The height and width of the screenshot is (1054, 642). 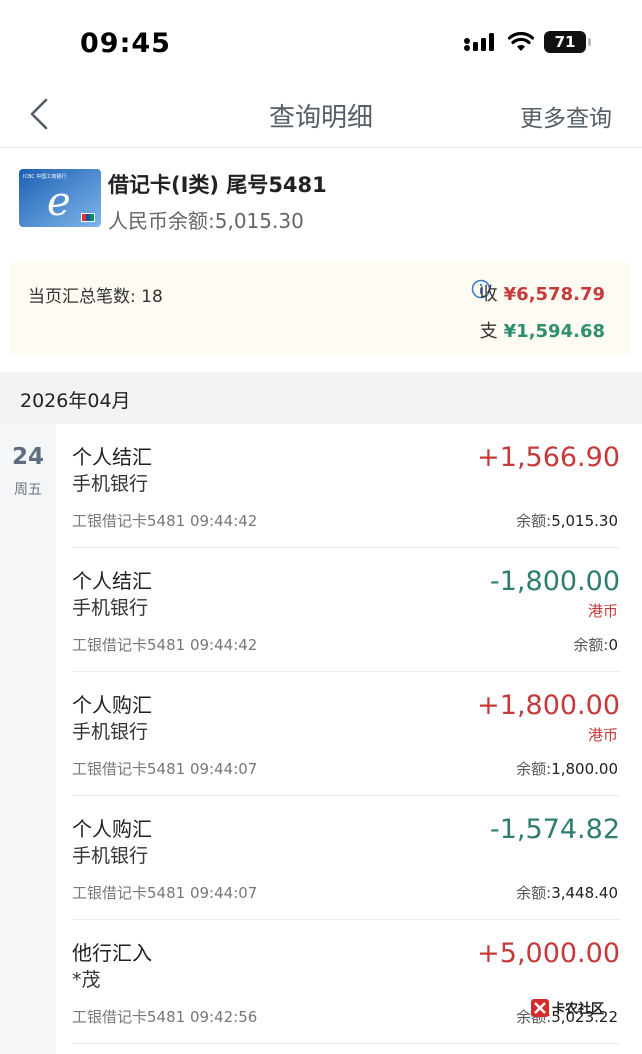 What do you see at coordinates (566, 116) in the screenshot?
I see `more-query-button: 更多查询` at bounding box center [566, 116].